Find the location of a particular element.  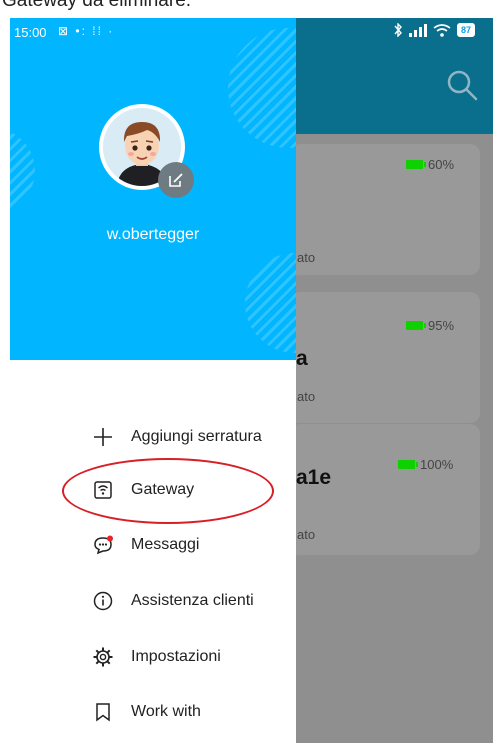

plus-icon is located at coordinates (103, 437).